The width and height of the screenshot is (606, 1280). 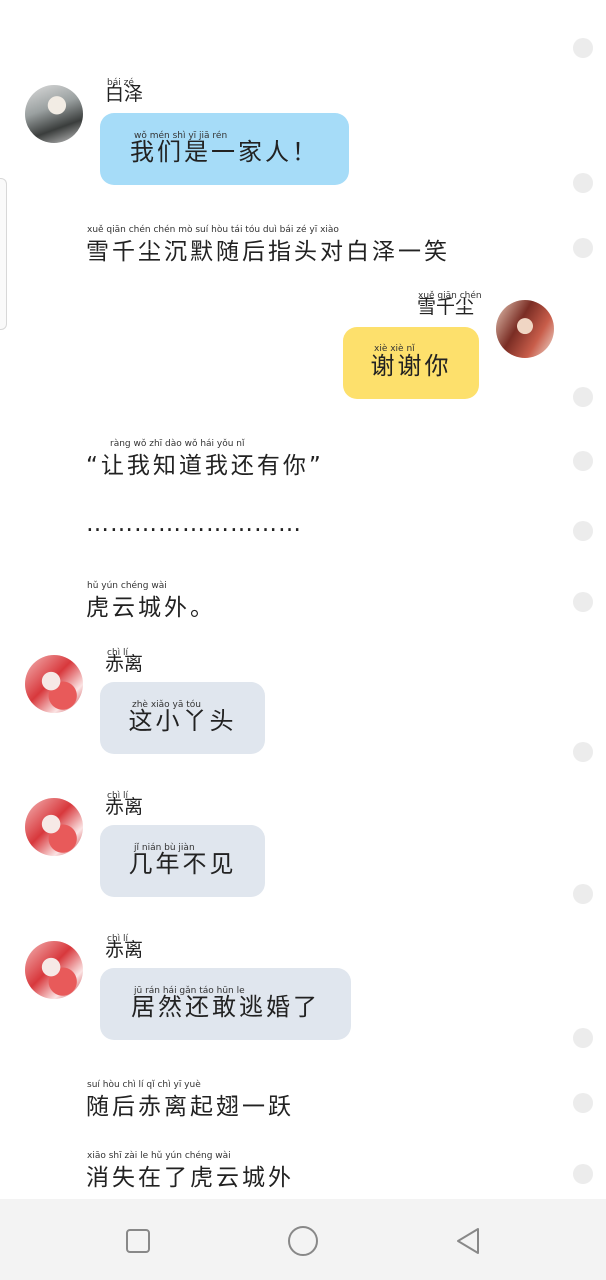 I want to click on narration-text: “让我知道我还有你”, so click(x=205, y=466).